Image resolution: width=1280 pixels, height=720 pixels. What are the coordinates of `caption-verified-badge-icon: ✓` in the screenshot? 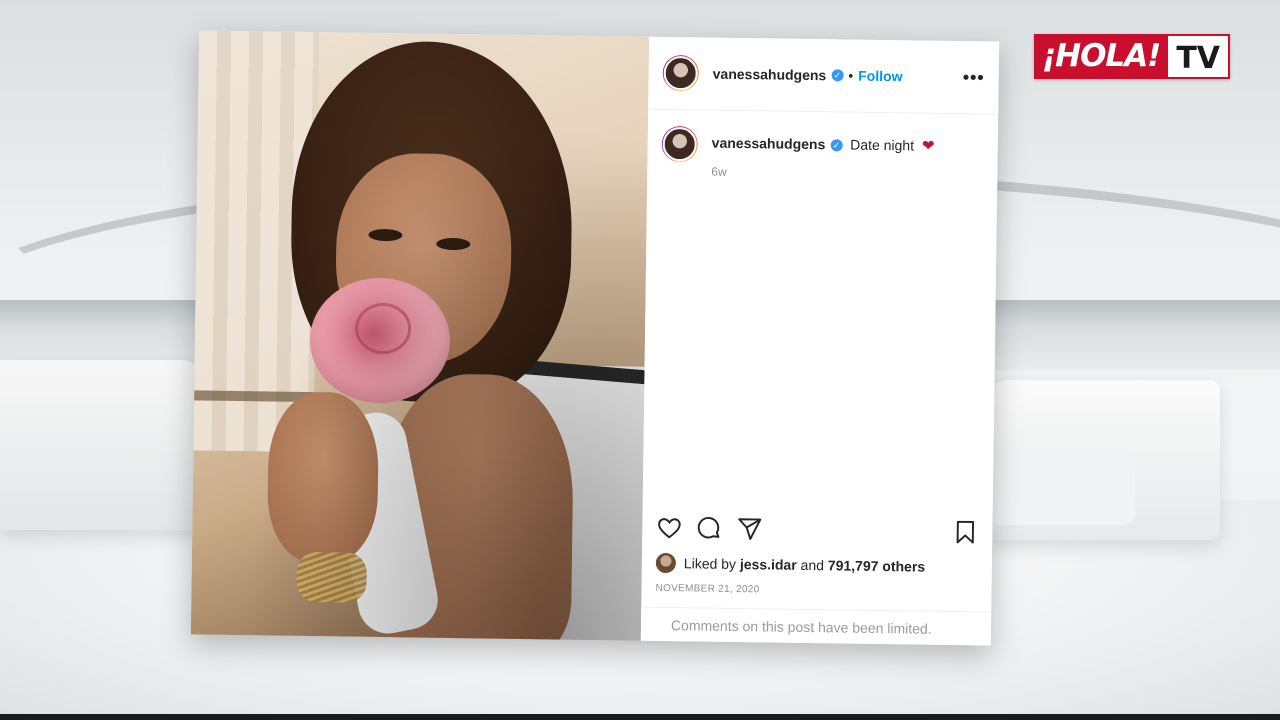 It's located at (836, 145).